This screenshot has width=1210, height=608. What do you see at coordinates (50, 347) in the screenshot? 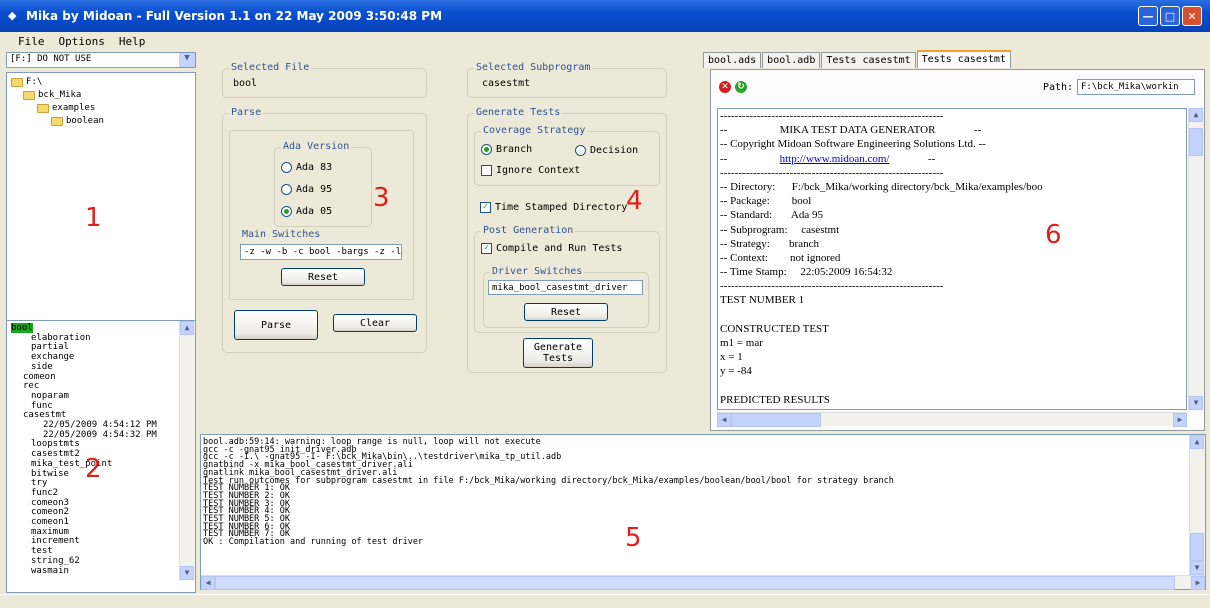
I see `tree-item: partial` at bounding box center [50, 347].